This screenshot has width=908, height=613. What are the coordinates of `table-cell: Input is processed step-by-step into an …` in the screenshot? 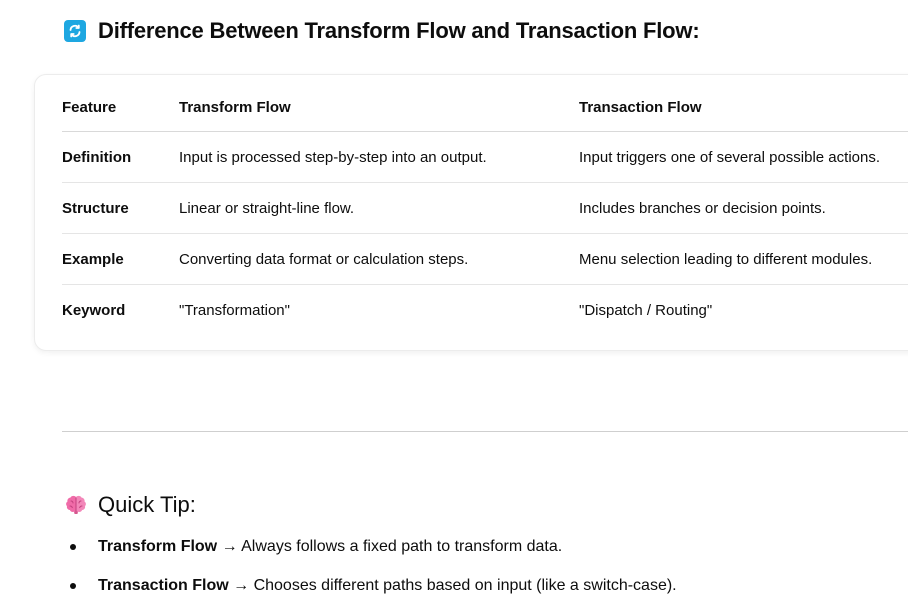 It's located at (379, 157).